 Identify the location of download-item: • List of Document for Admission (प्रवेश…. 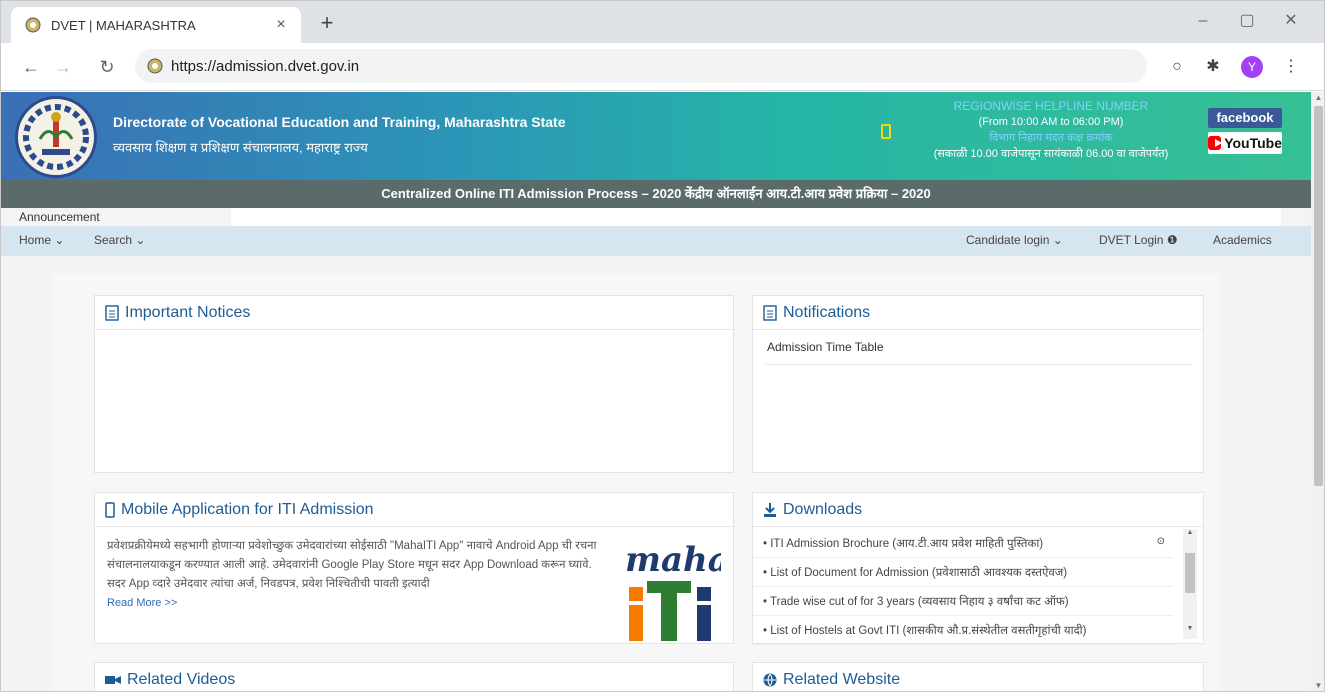
(963, 572).